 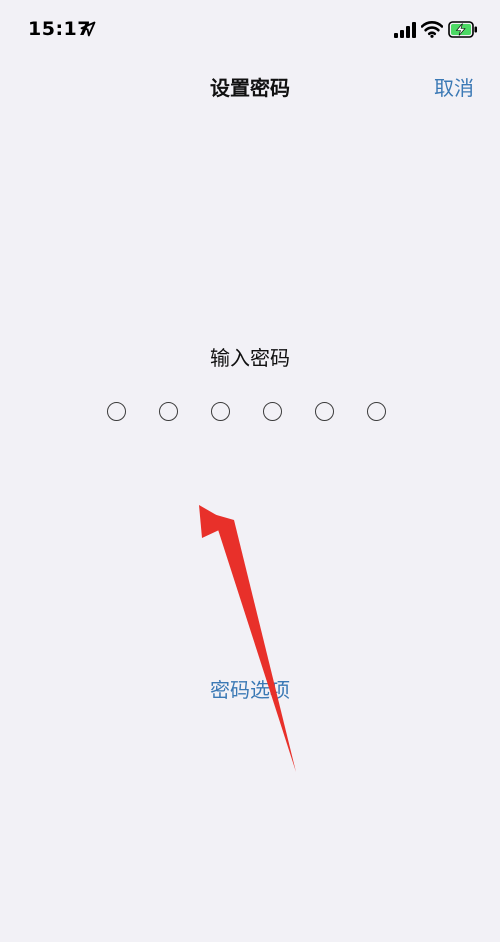 I want to click on page-title: 设置密码, so click(x=250, y=88).